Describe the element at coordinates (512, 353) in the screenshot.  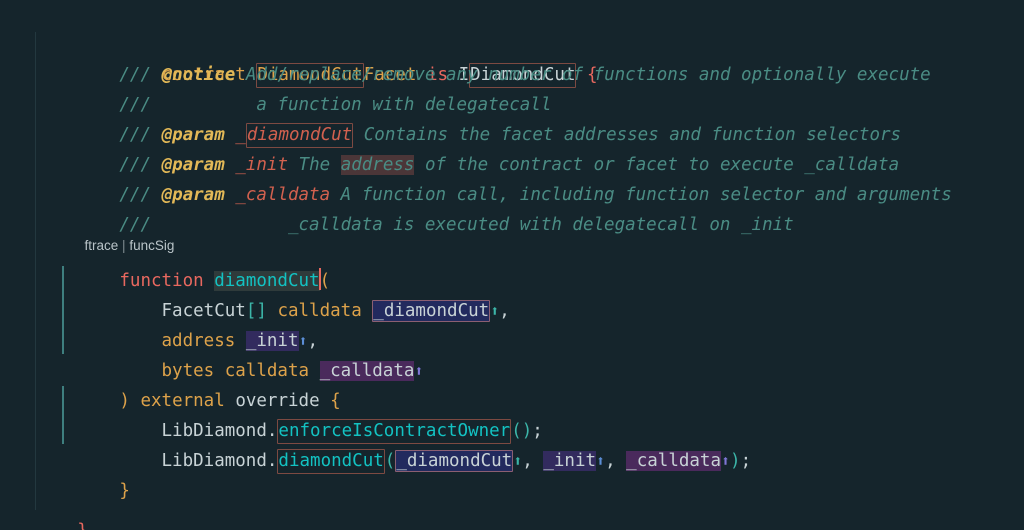
I see `code-line-11: bytes calldata _calldata⬆` at that location.